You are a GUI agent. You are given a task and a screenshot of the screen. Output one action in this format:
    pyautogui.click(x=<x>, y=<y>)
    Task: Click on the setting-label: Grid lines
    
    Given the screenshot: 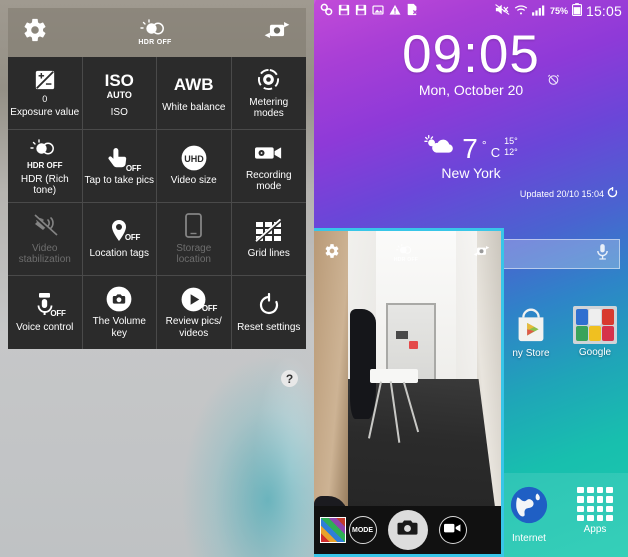 What is the action you would take?
    pyautogui.click(x=268, y=254)
    